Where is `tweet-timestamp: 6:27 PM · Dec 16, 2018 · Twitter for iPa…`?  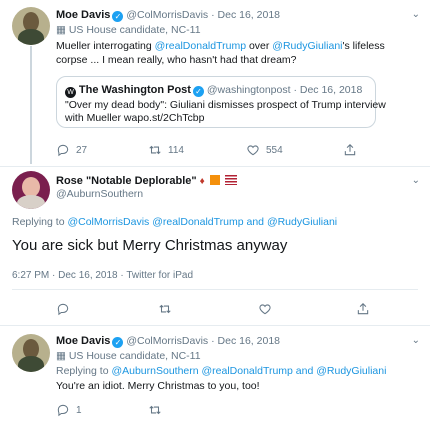 tweet-timestamp: 6:27 PM · Dec 16, 2018 · Twitter for iPa… is located at coordinates (102, 275).